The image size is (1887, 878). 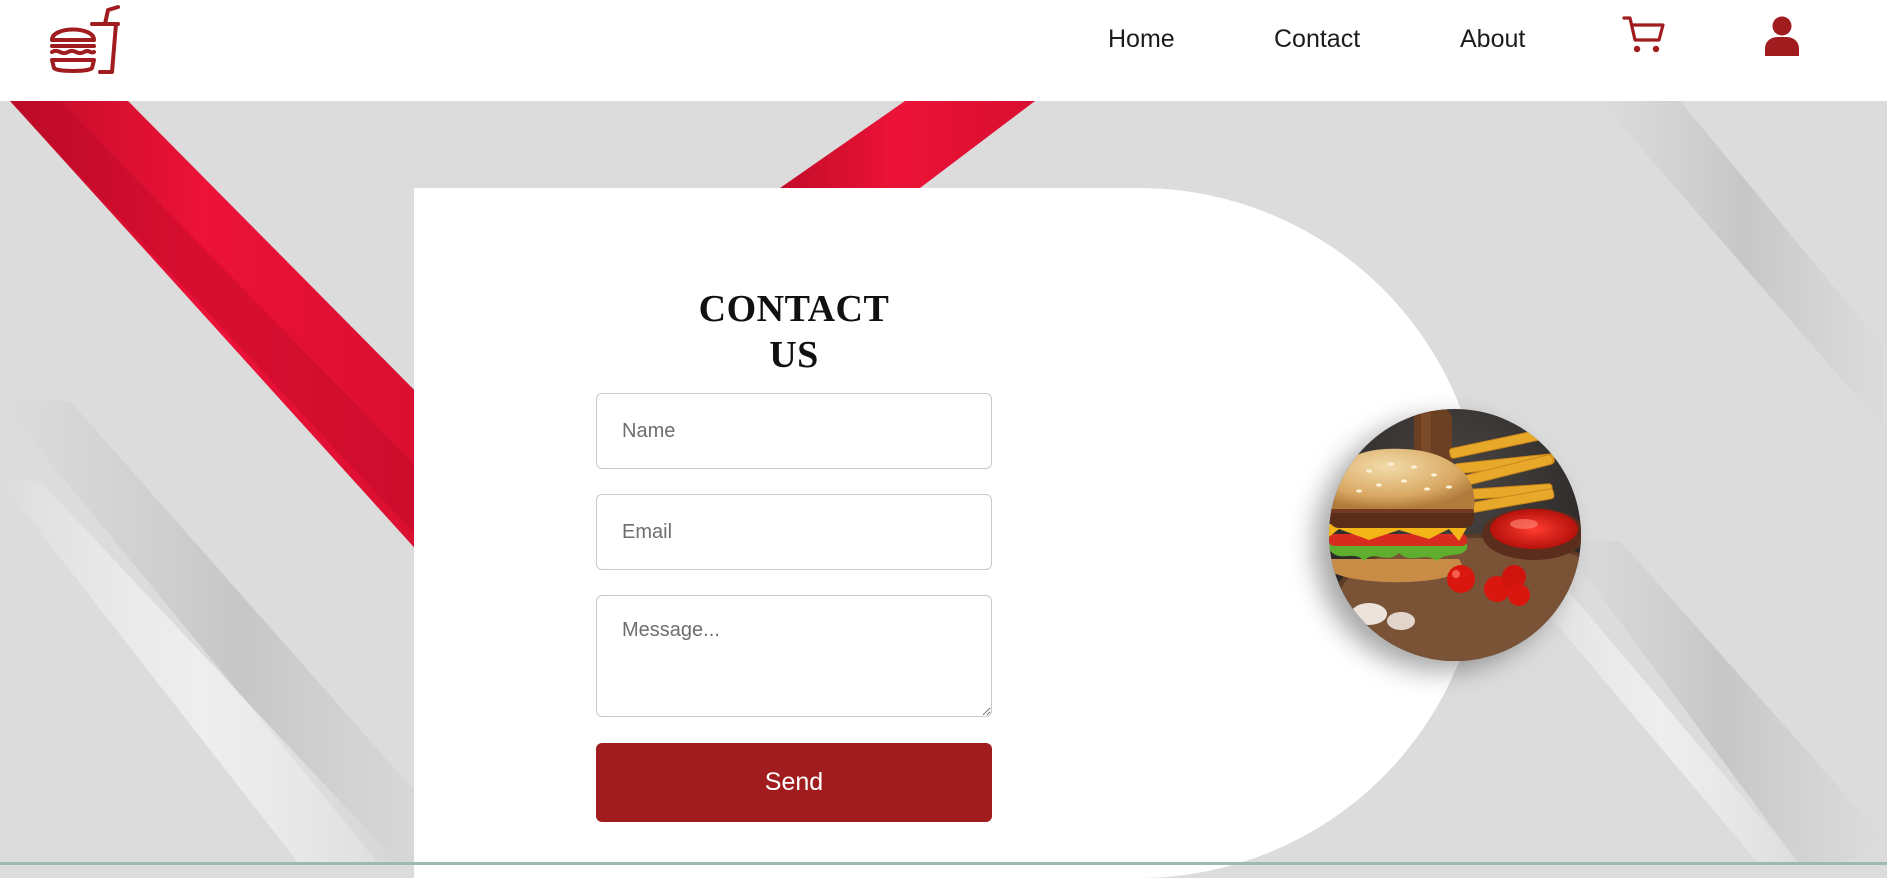 I want to click on nav-about-link: About, so click(x=1492, y=39).